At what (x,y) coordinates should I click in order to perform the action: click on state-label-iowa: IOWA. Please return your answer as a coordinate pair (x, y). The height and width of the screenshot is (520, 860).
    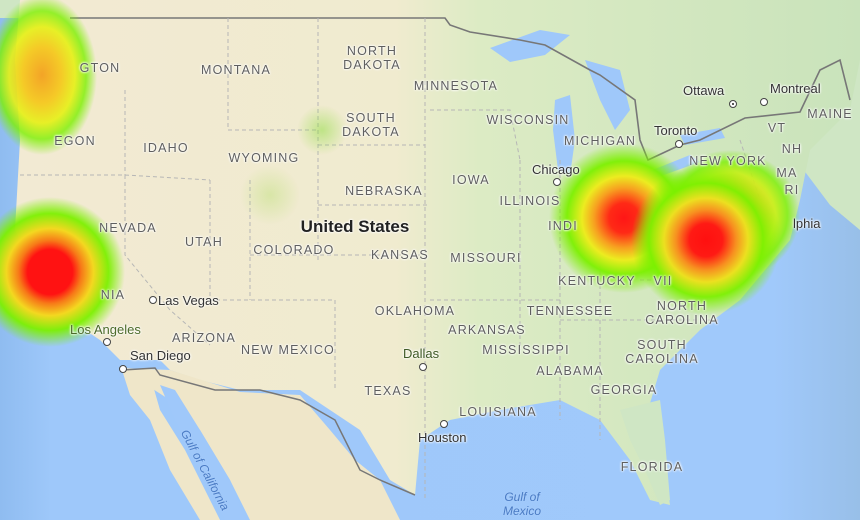
    Looking at the image, I should click on (471, 180).